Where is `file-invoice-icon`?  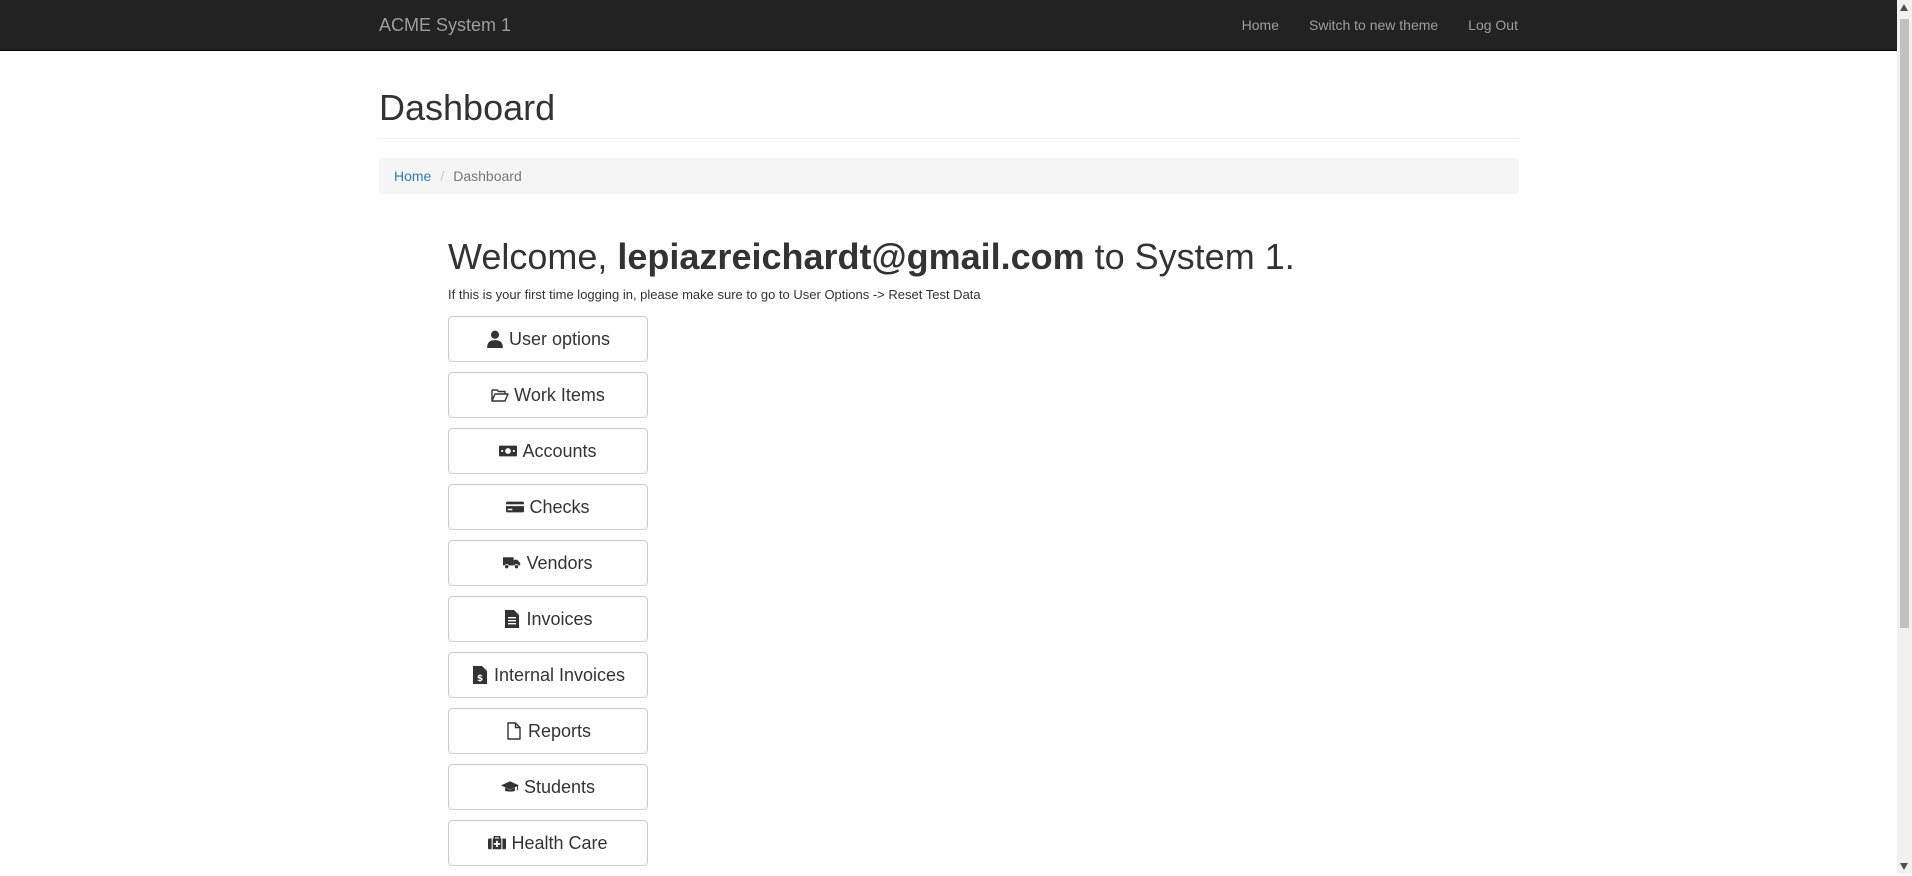
file-invoice-icon is located at coordinates (512, 619).